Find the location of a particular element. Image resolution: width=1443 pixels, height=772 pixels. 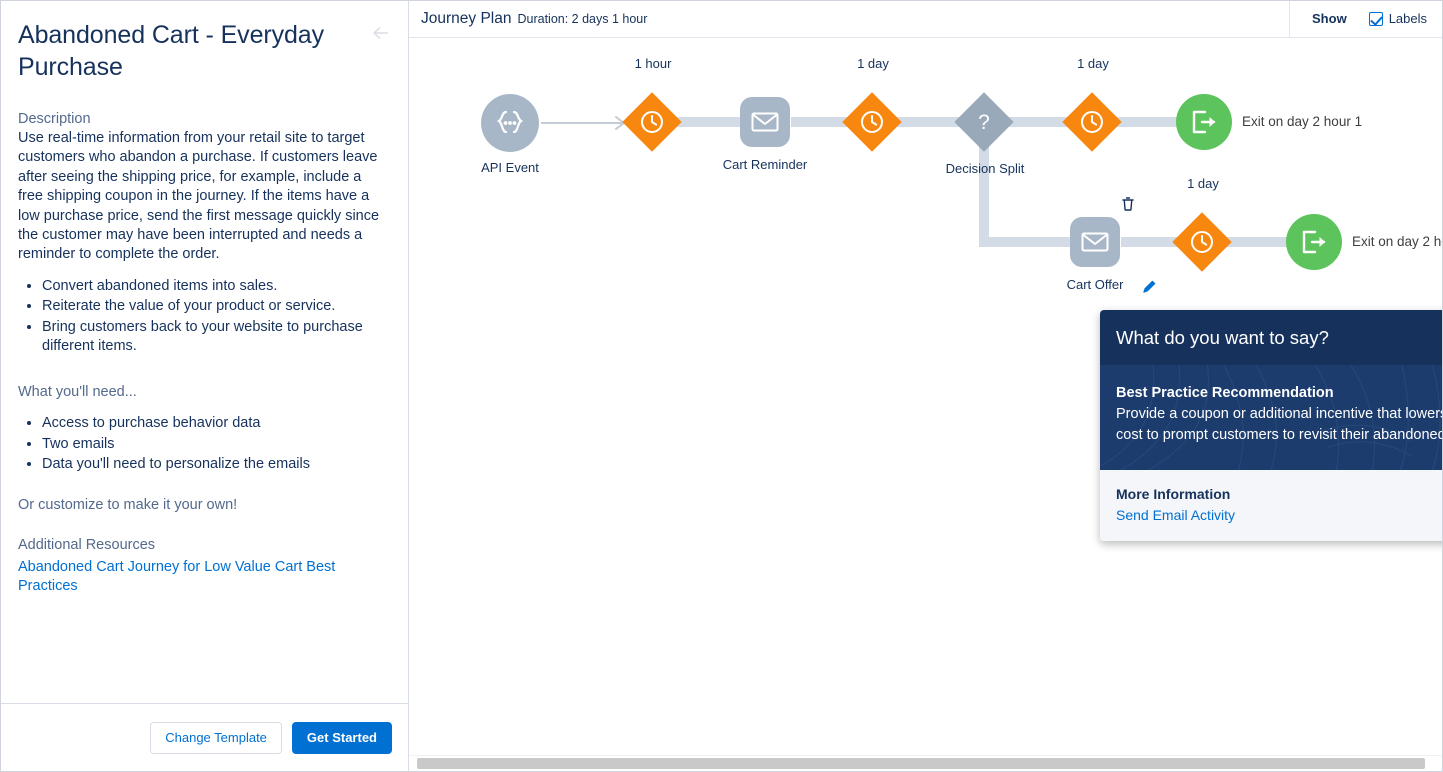

popover-header: What do you want to say? ✕ is located at coordinates (1271, 337).